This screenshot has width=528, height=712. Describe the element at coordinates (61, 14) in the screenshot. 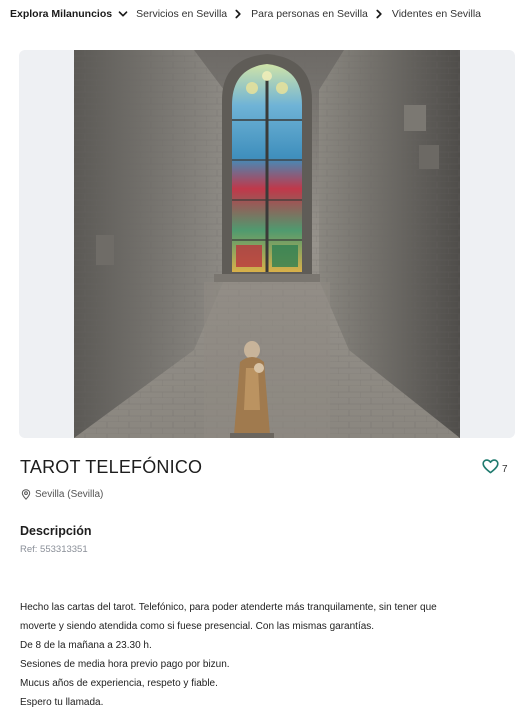

I see `breadcrumb-root-link: Explora Milanuncios` at that location.